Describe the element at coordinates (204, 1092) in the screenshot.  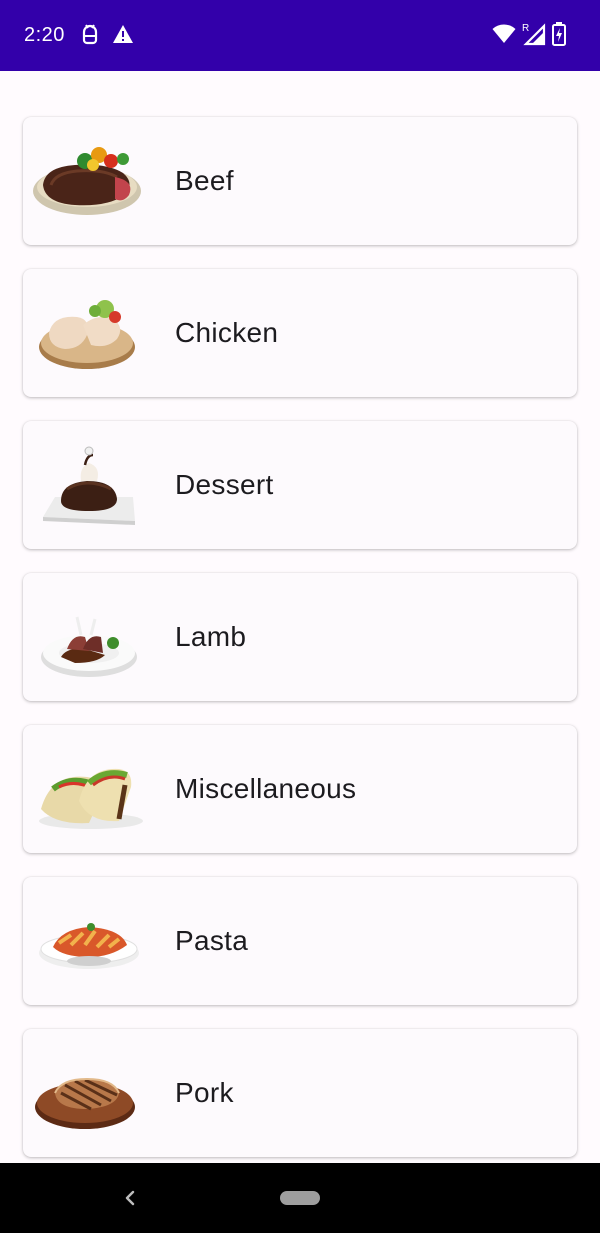
I see `category-label: Pork` at that location.